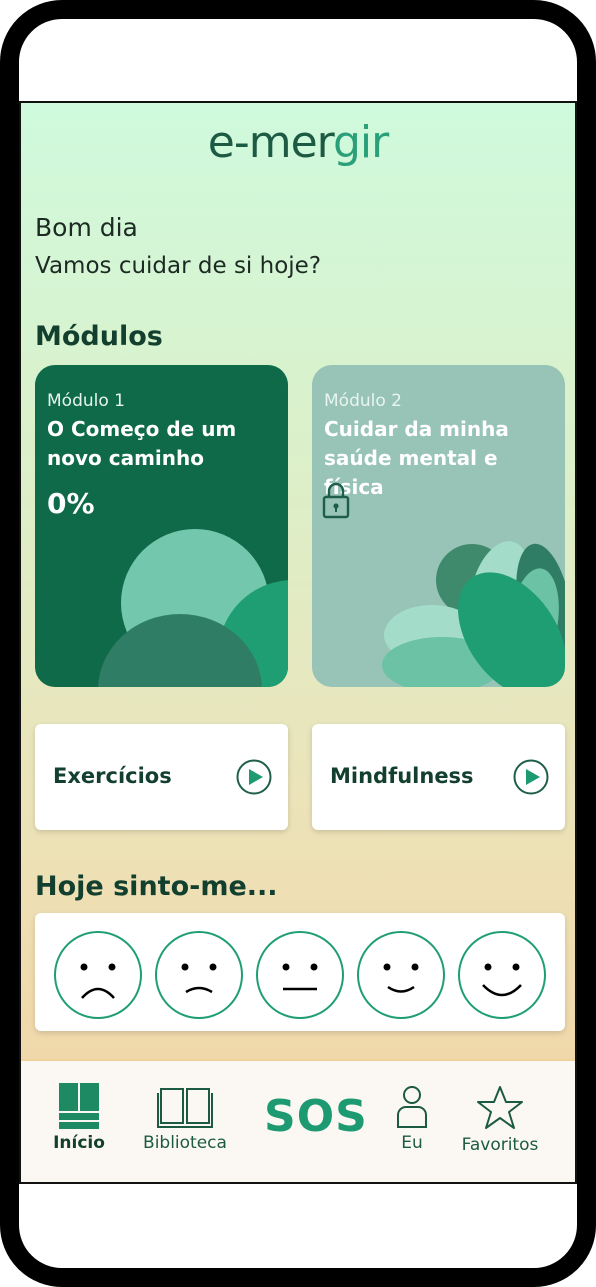 The image size is (596, 1287). What do you see at coordinates (402, 776) in the screenshot?
I see `mindfulness-label: Mindfulness` at bounding box center [402, 776].